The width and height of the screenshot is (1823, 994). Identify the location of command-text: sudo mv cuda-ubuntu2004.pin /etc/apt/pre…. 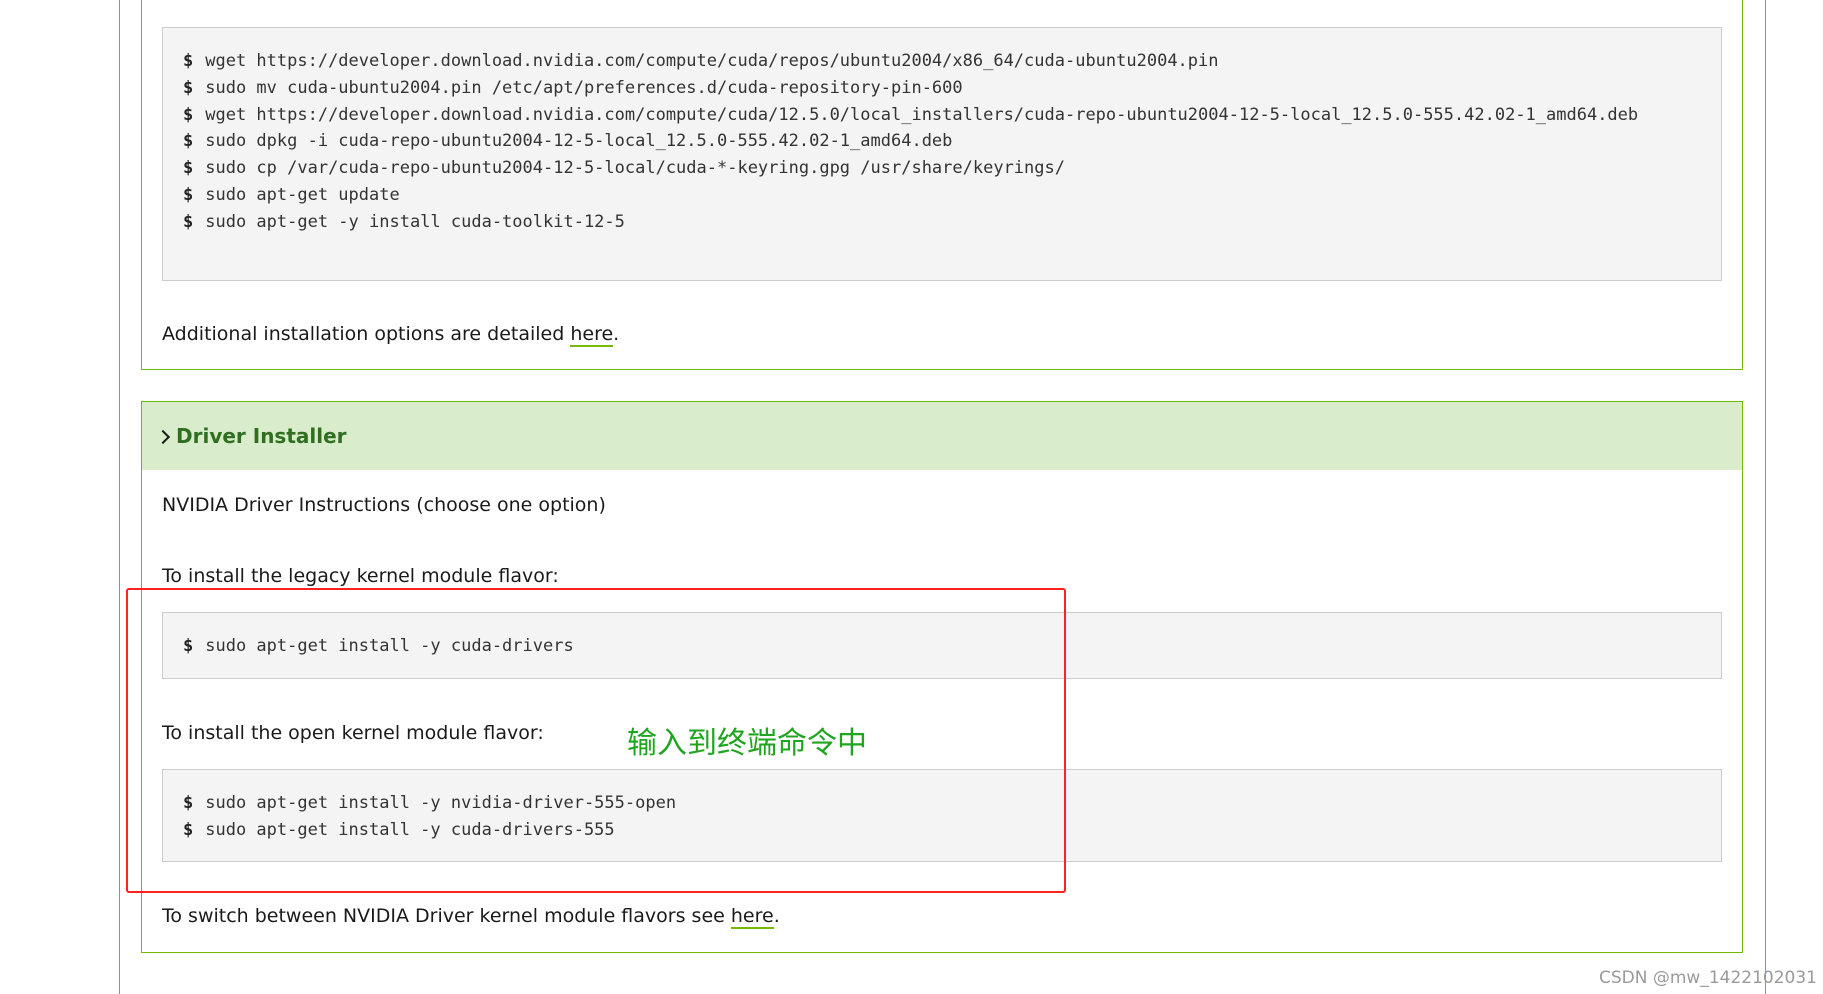
(584, 87).